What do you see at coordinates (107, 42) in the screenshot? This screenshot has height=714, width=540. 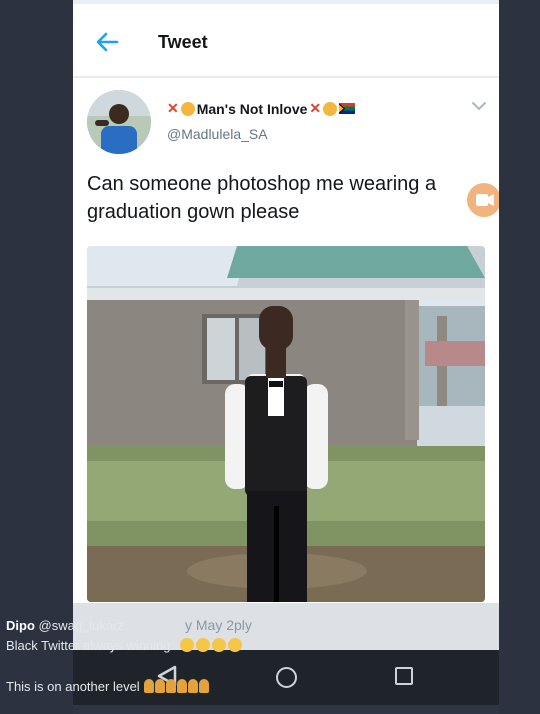 I see `back-arrow-icon` at bounding box center [107, 42].